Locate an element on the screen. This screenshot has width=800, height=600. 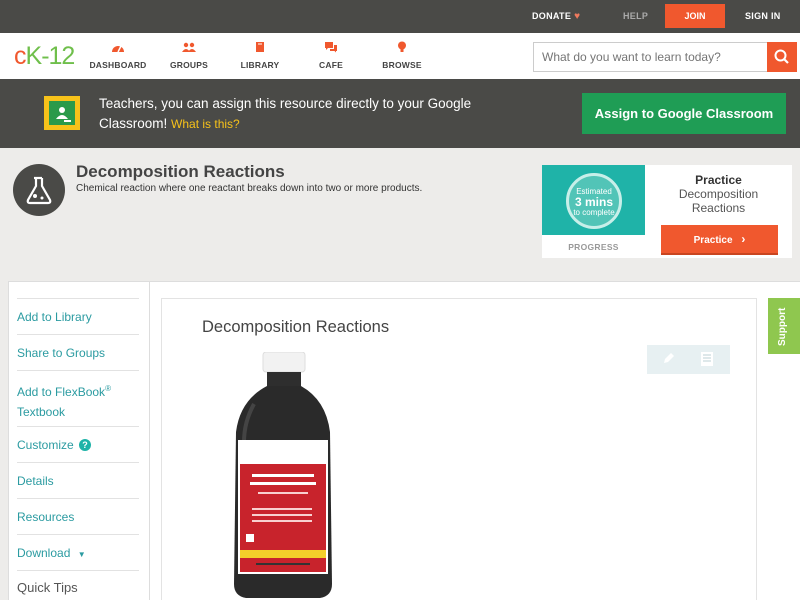
assign-google-classroom-button: Assign to Google Classroom is located at coordinates (684, 113).